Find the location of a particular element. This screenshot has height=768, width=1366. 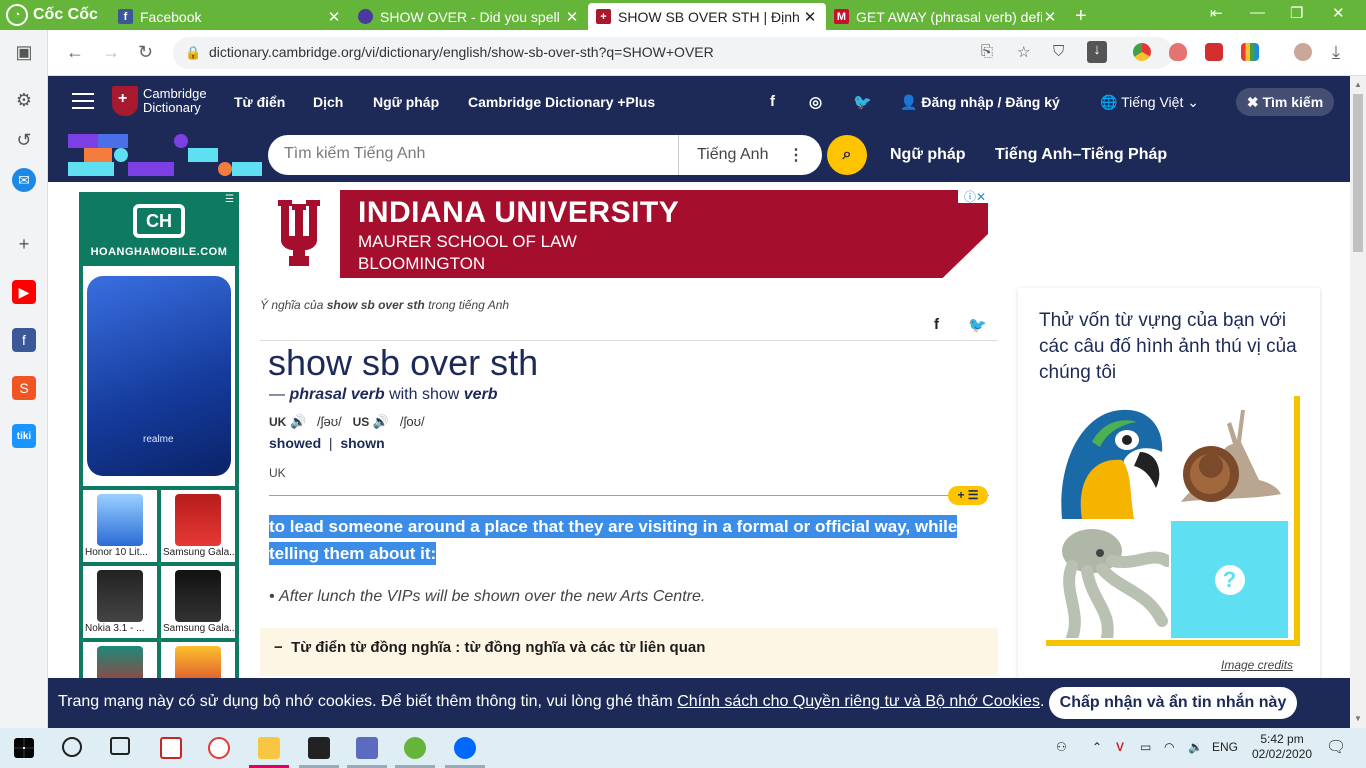

tab-facebook: f Facebook ✕ is located at coordinates (230, 16).